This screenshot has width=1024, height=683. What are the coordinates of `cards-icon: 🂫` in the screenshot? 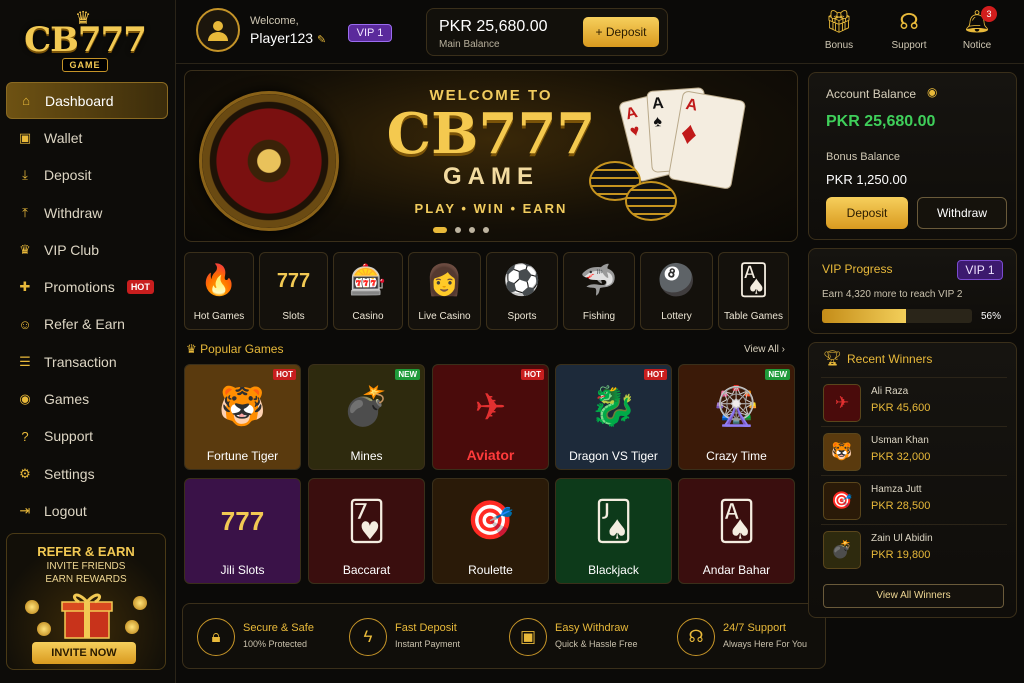 It's located at (613, 521).